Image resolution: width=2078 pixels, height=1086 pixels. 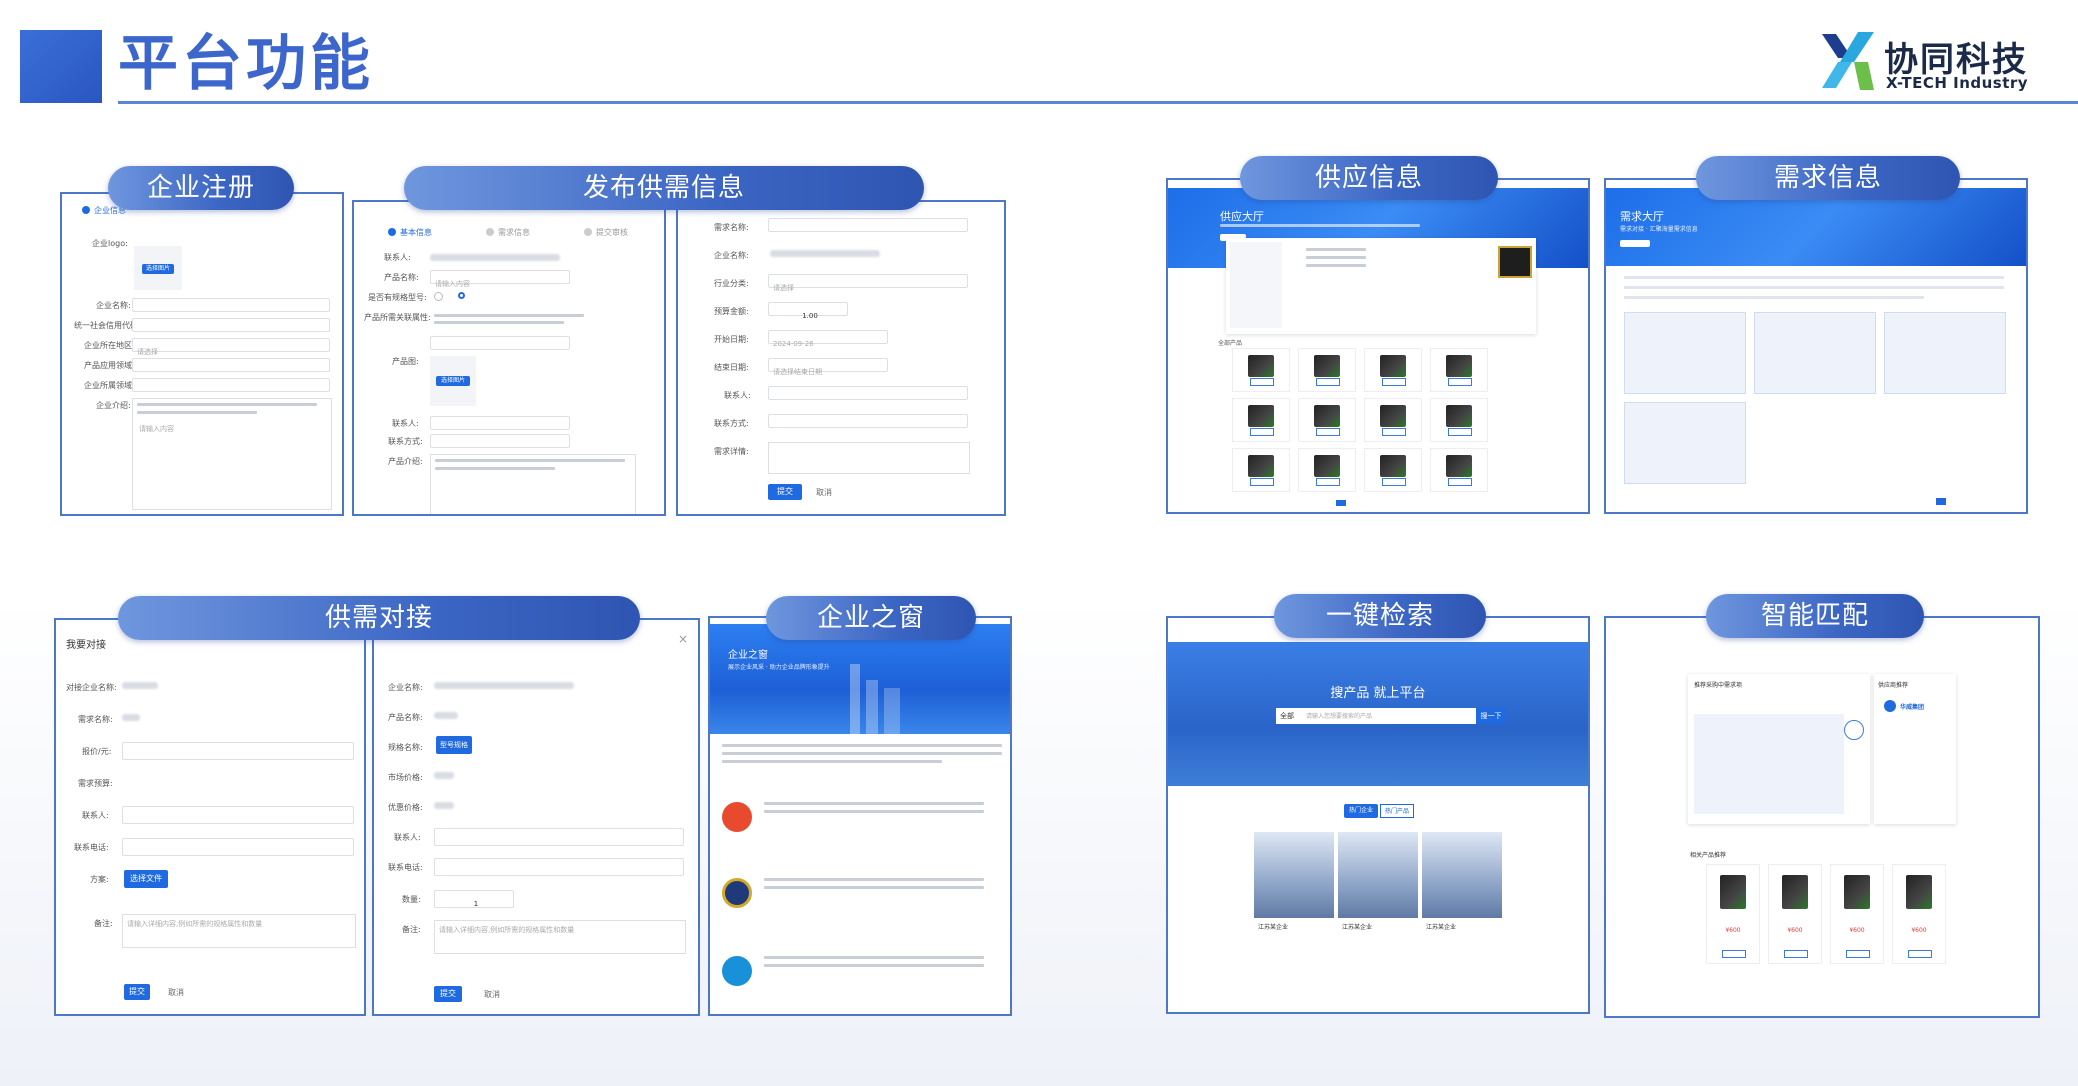 I want to click on match-contact-input, so click(x=238, y=815).